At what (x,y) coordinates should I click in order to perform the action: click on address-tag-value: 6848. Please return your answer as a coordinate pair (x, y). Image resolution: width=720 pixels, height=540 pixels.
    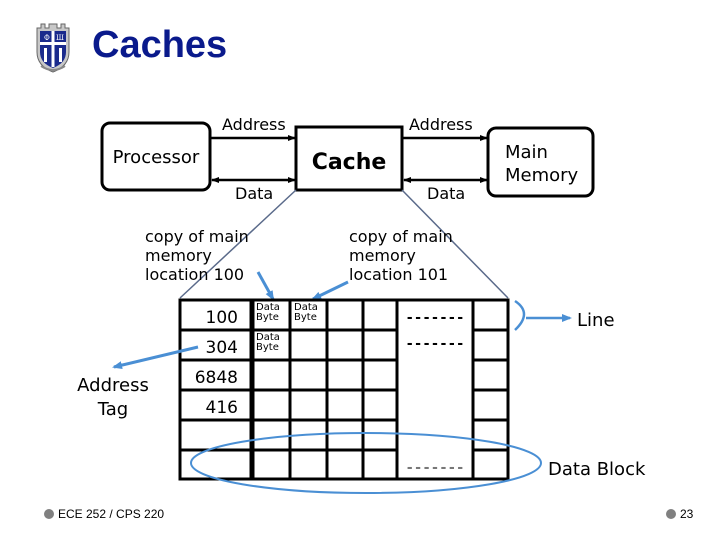
    Looking at the image, I should click on (216, 378).